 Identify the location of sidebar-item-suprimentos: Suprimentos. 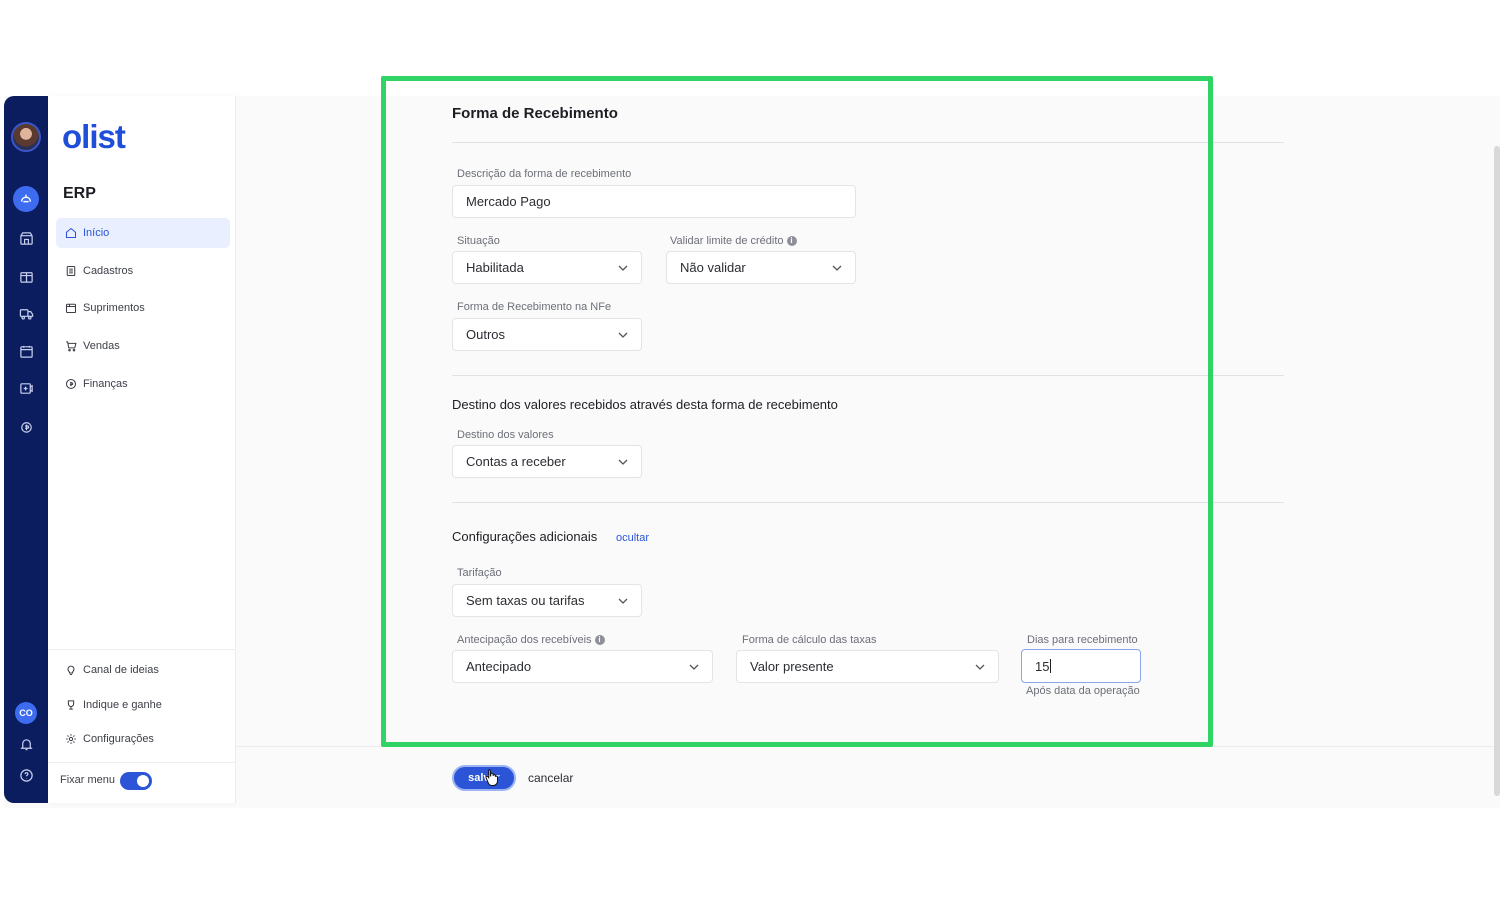
(143, 308).